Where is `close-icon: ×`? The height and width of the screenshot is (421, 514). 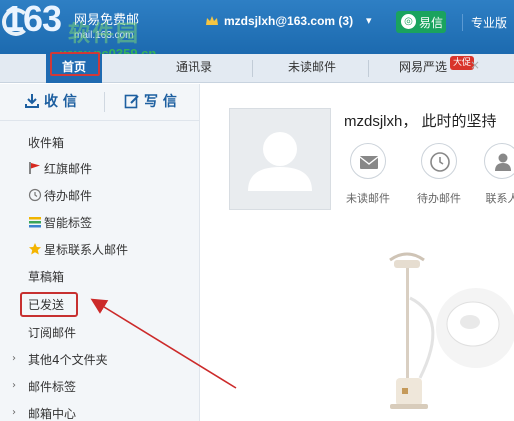 close-icon: × is located at coordinates (475, 65).